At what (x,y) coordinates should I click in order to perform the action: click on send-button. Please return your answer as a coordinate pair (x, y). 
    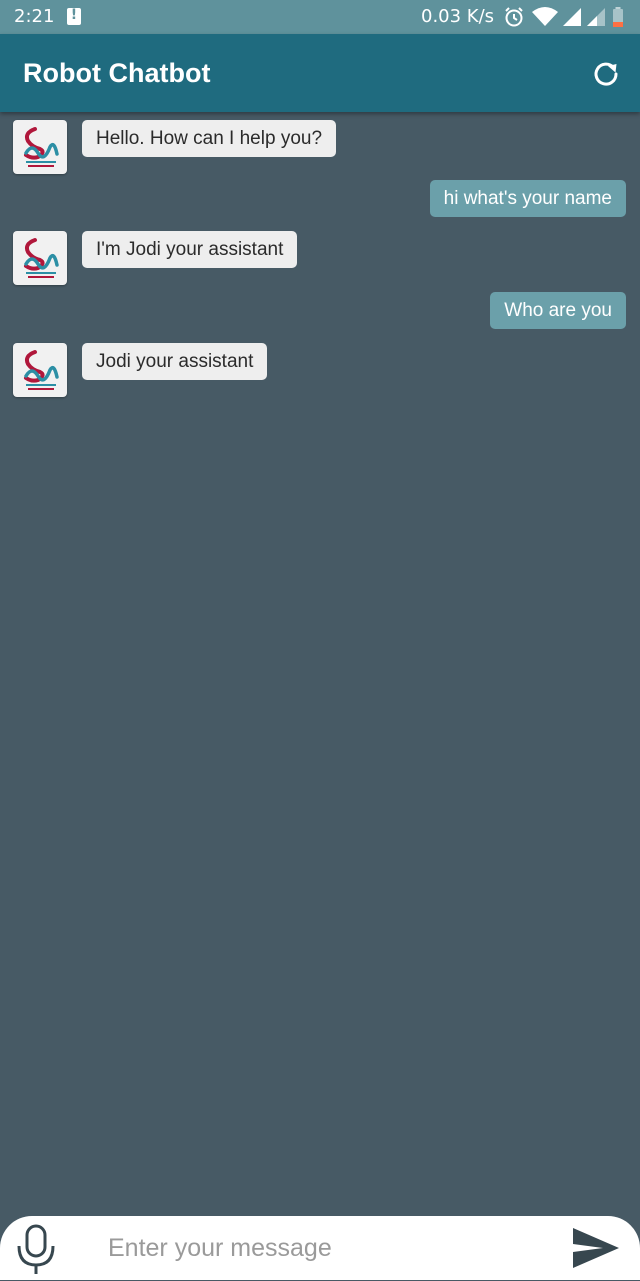
    Looking at the image, I should click on (596, 1248).